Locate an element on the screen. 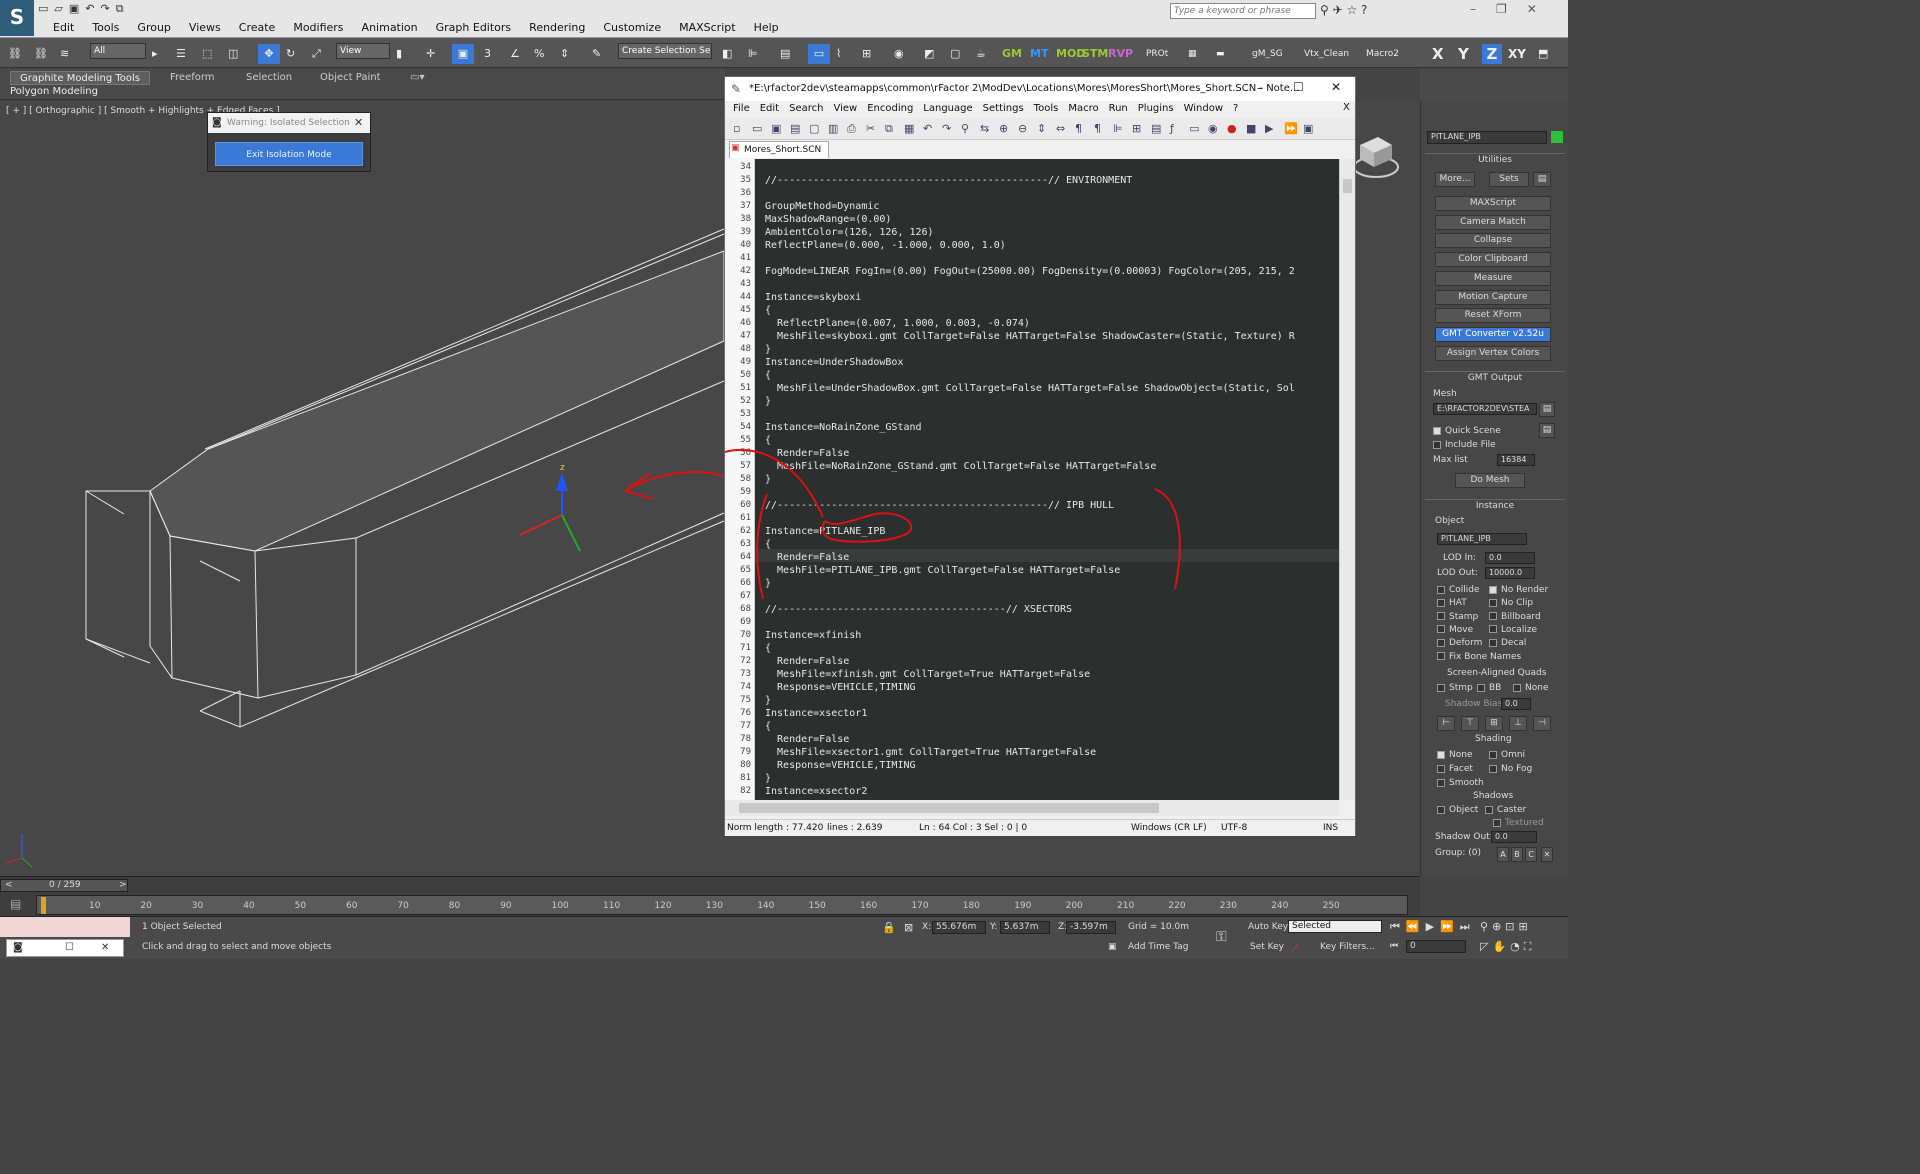  npp-menu-settings: Settings is located at coordinates (1003, 109).